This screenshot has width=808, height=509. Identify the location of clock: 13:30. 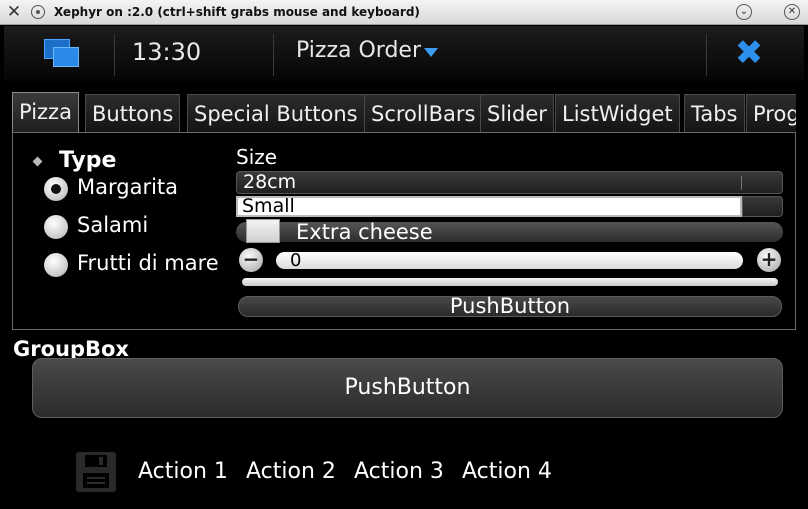
(167, 52).